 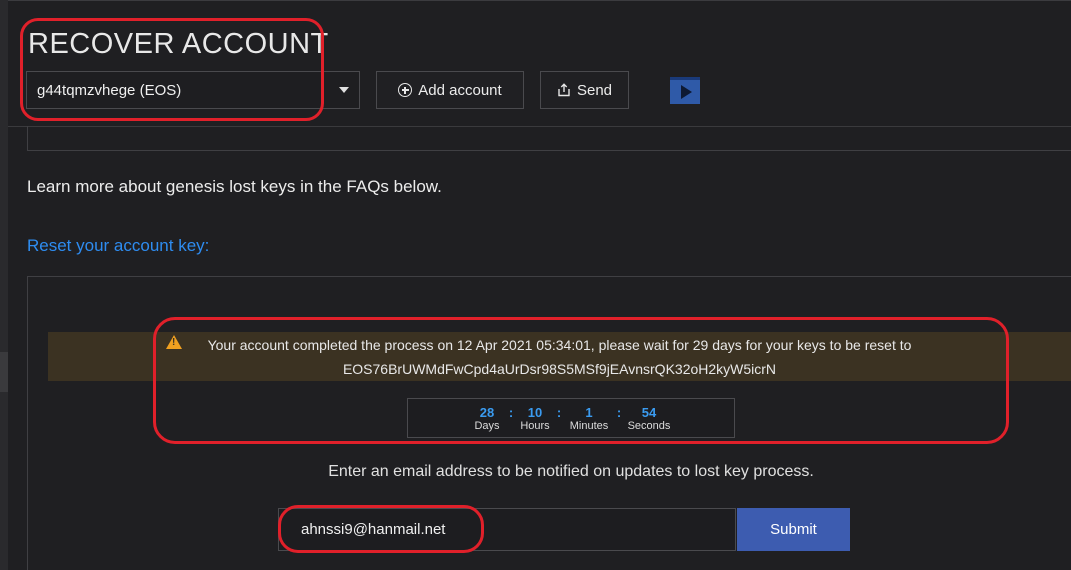 I want to click on gutter-marker, so click(x=4, y=372).